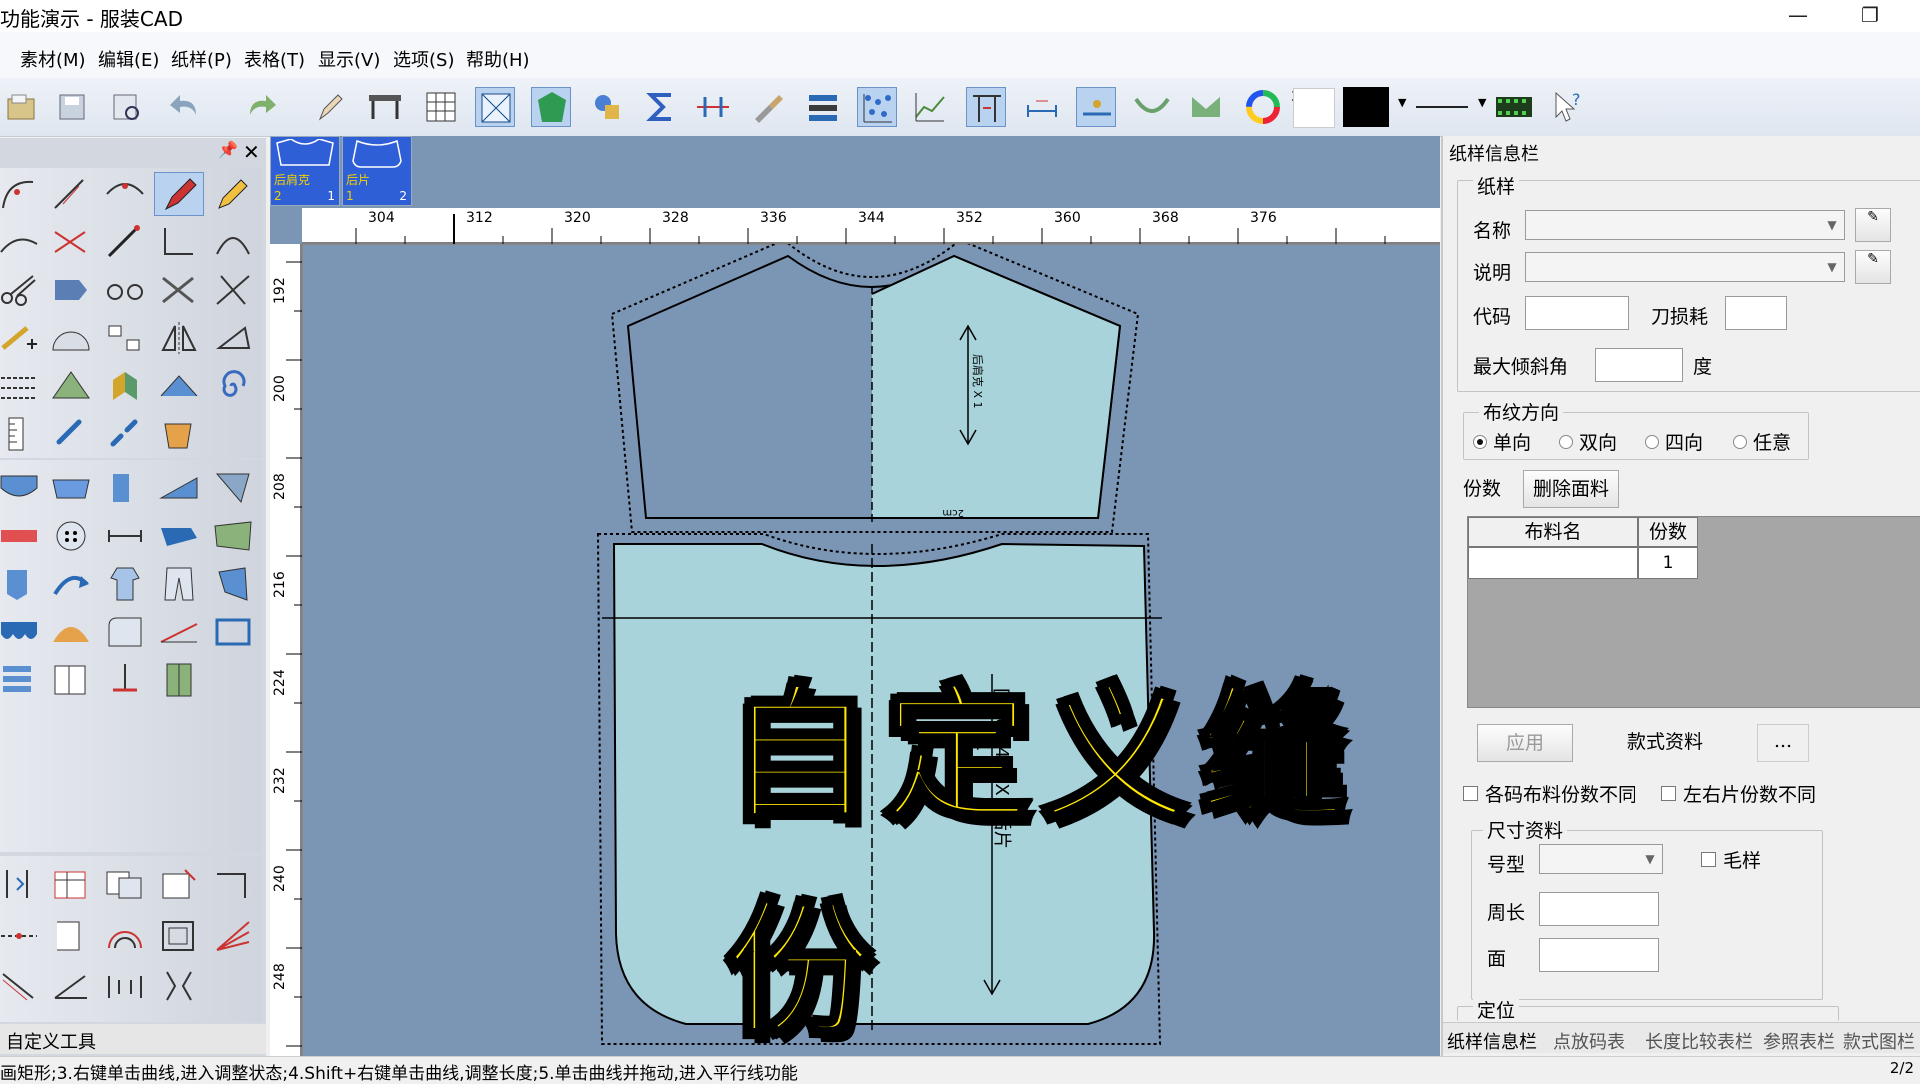 This screenshot has width=1920, height=1084. Describe the element at coordinates (1599, 955) in the screenshot. I see `area-input` at that location.